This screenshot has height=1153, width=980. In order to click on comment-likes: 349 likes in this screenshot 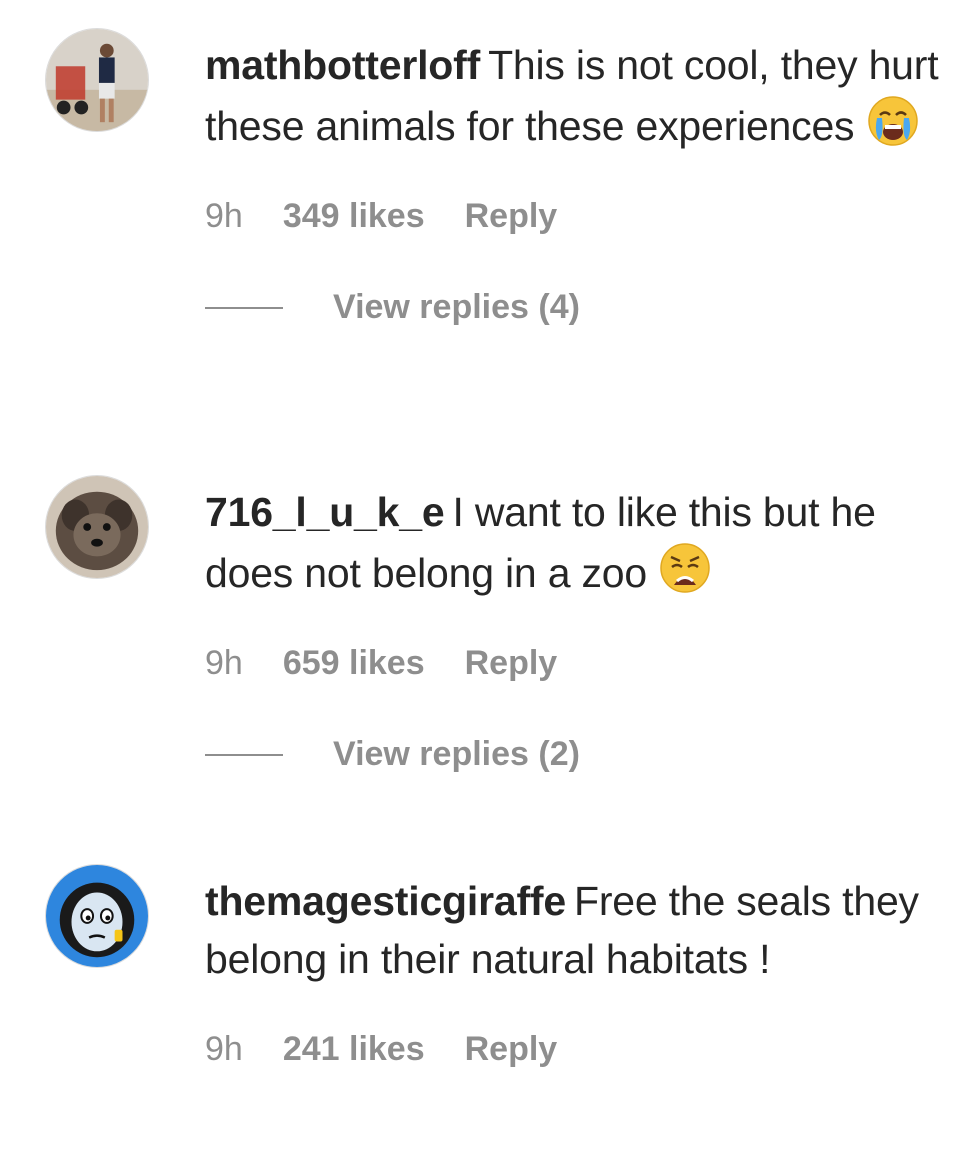, I will do `click(354, 216)`.